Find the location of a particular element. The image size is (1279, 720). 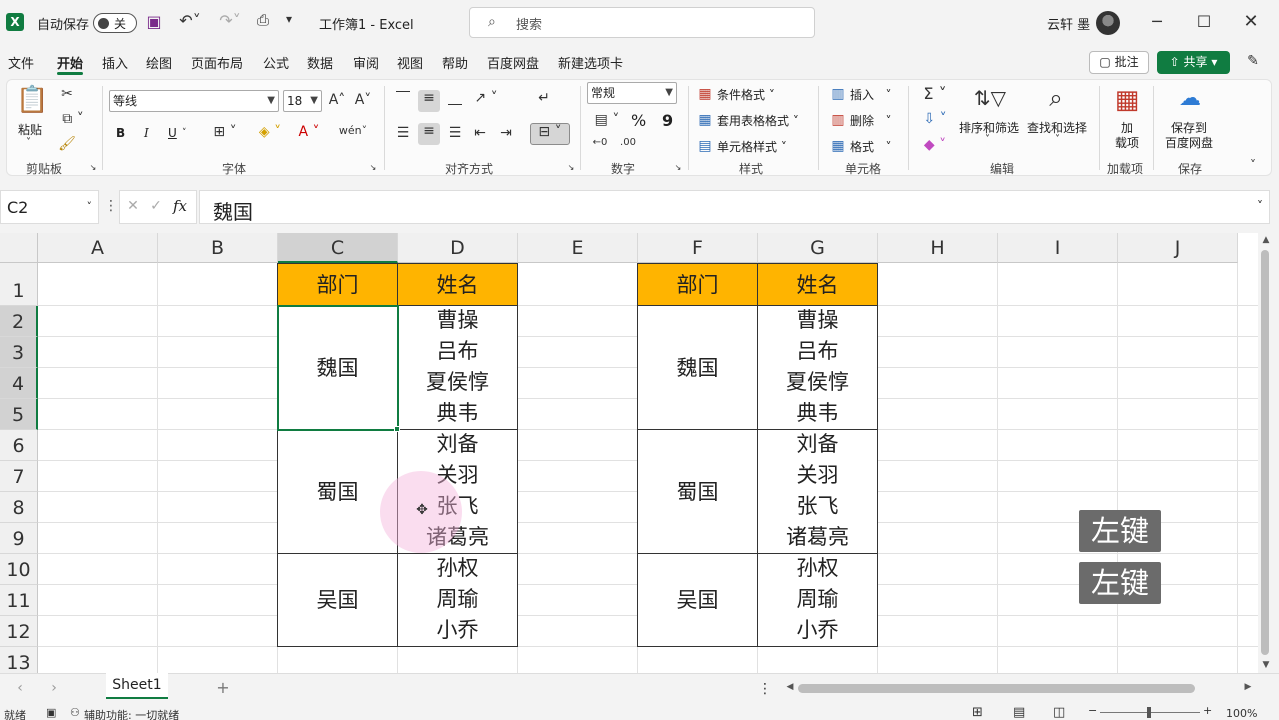

wrap-text-icon: ↵ is located at coordinates (544, 98).